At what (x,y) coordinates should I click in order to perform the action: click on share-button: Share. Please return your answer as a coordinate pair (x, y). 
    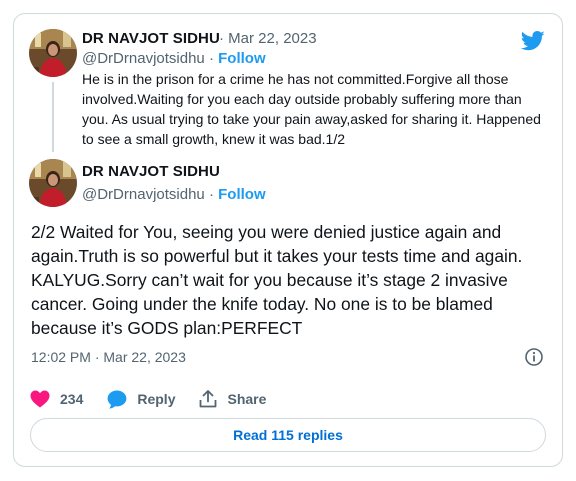
    Looking at the image, I should click on (232, 399).